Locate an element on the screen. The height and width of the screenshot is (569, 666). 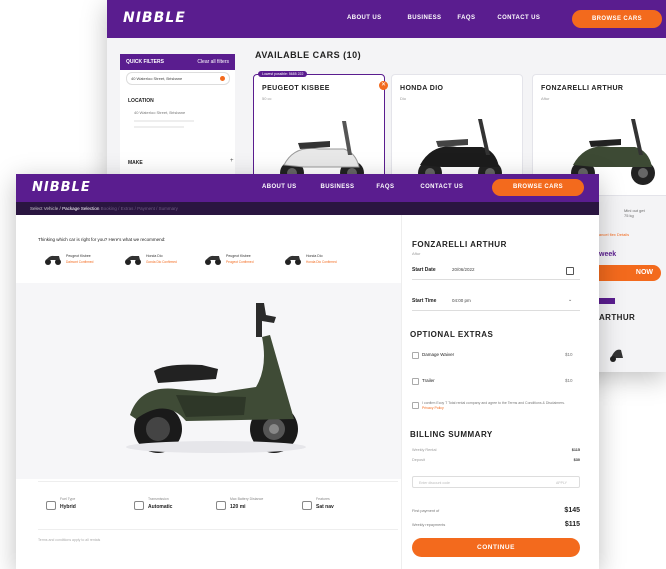
spec-label: Fuel Type is located at coordinates (68, 499).